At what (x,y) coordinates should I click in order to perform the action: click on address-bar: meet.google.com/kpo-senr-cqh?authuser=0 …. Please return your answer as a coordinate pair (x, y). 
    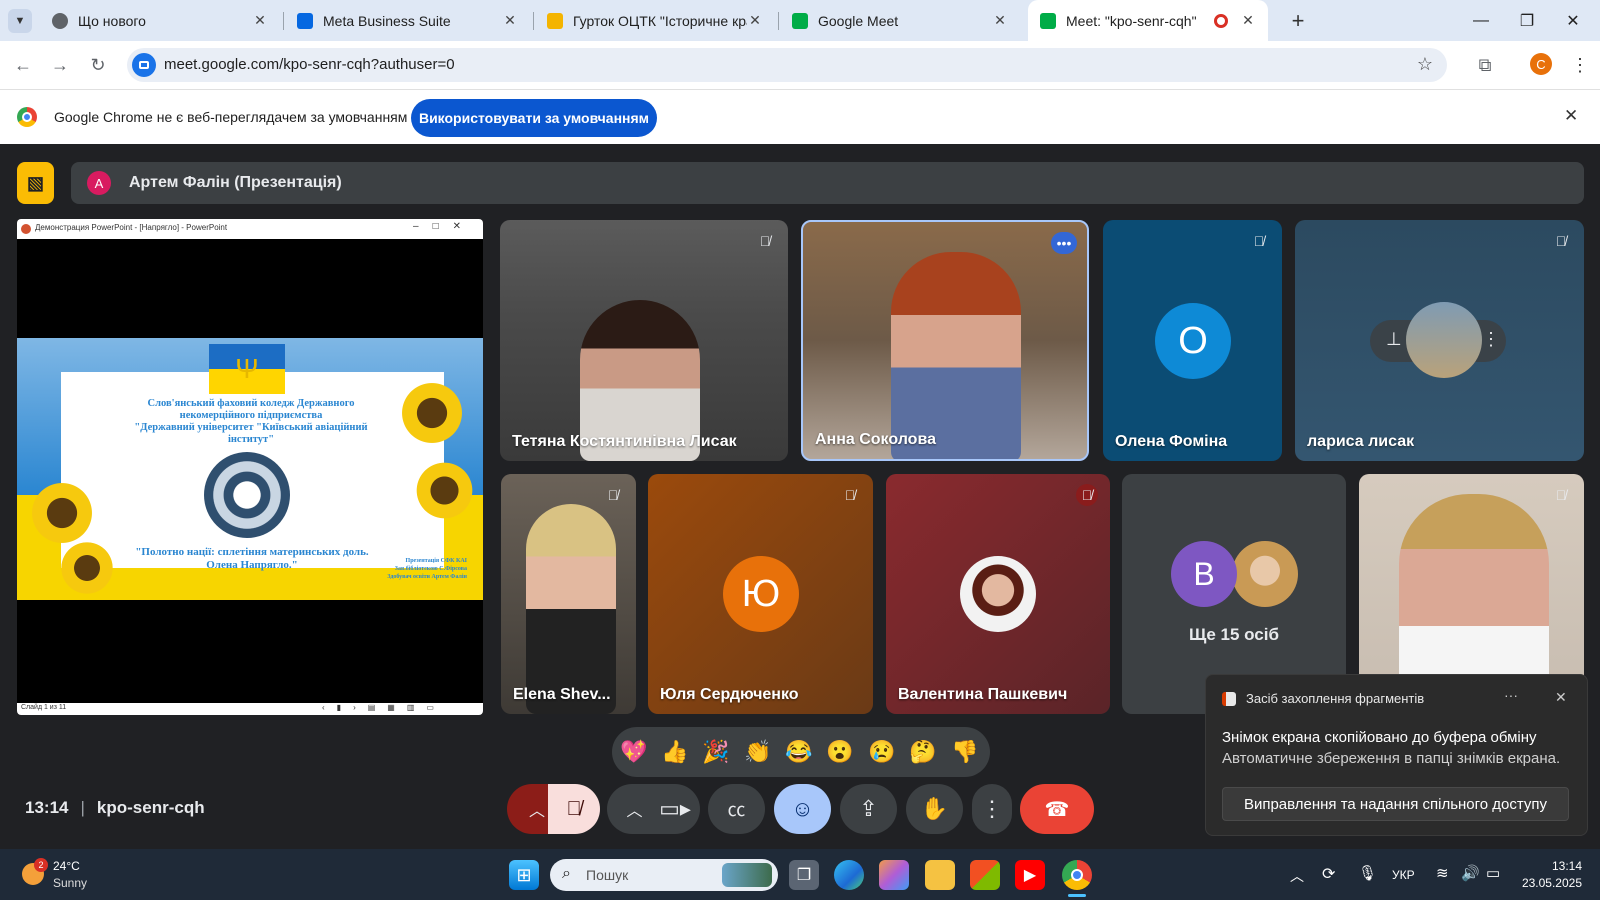
    Looking at the image, I should click on (787, 65).